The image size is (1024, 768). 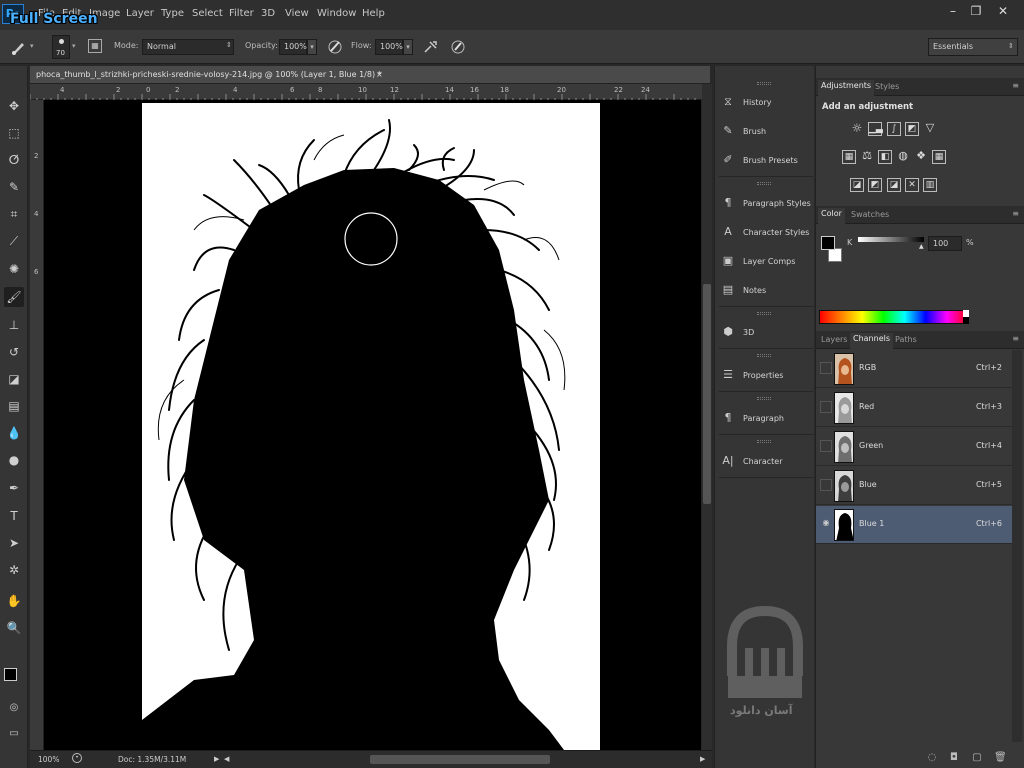 I want to click on curves-icon: ∫, so click(x=894, y=129).